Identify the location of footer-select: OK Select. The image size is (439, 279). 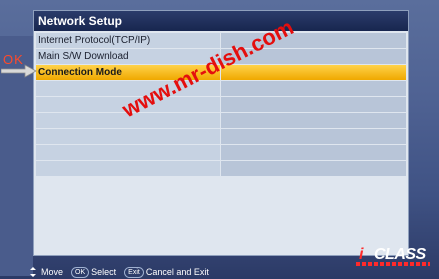
(93, 272).